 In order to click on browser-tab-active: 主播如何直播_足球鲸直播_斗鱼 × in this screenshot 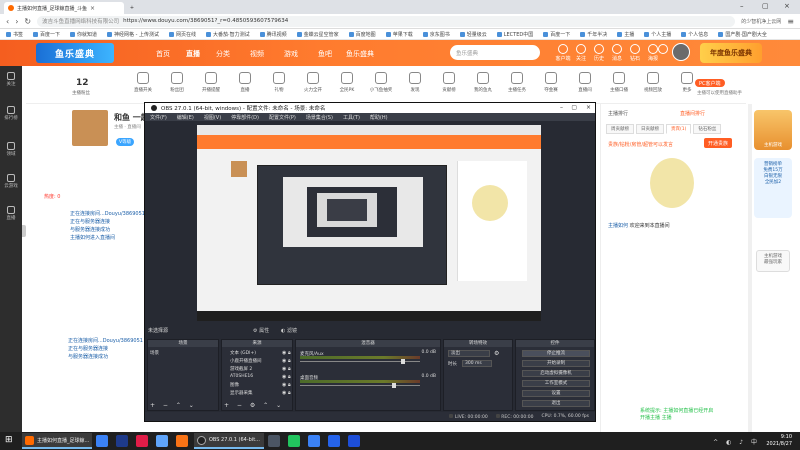, I will do `click(64, 8)`.